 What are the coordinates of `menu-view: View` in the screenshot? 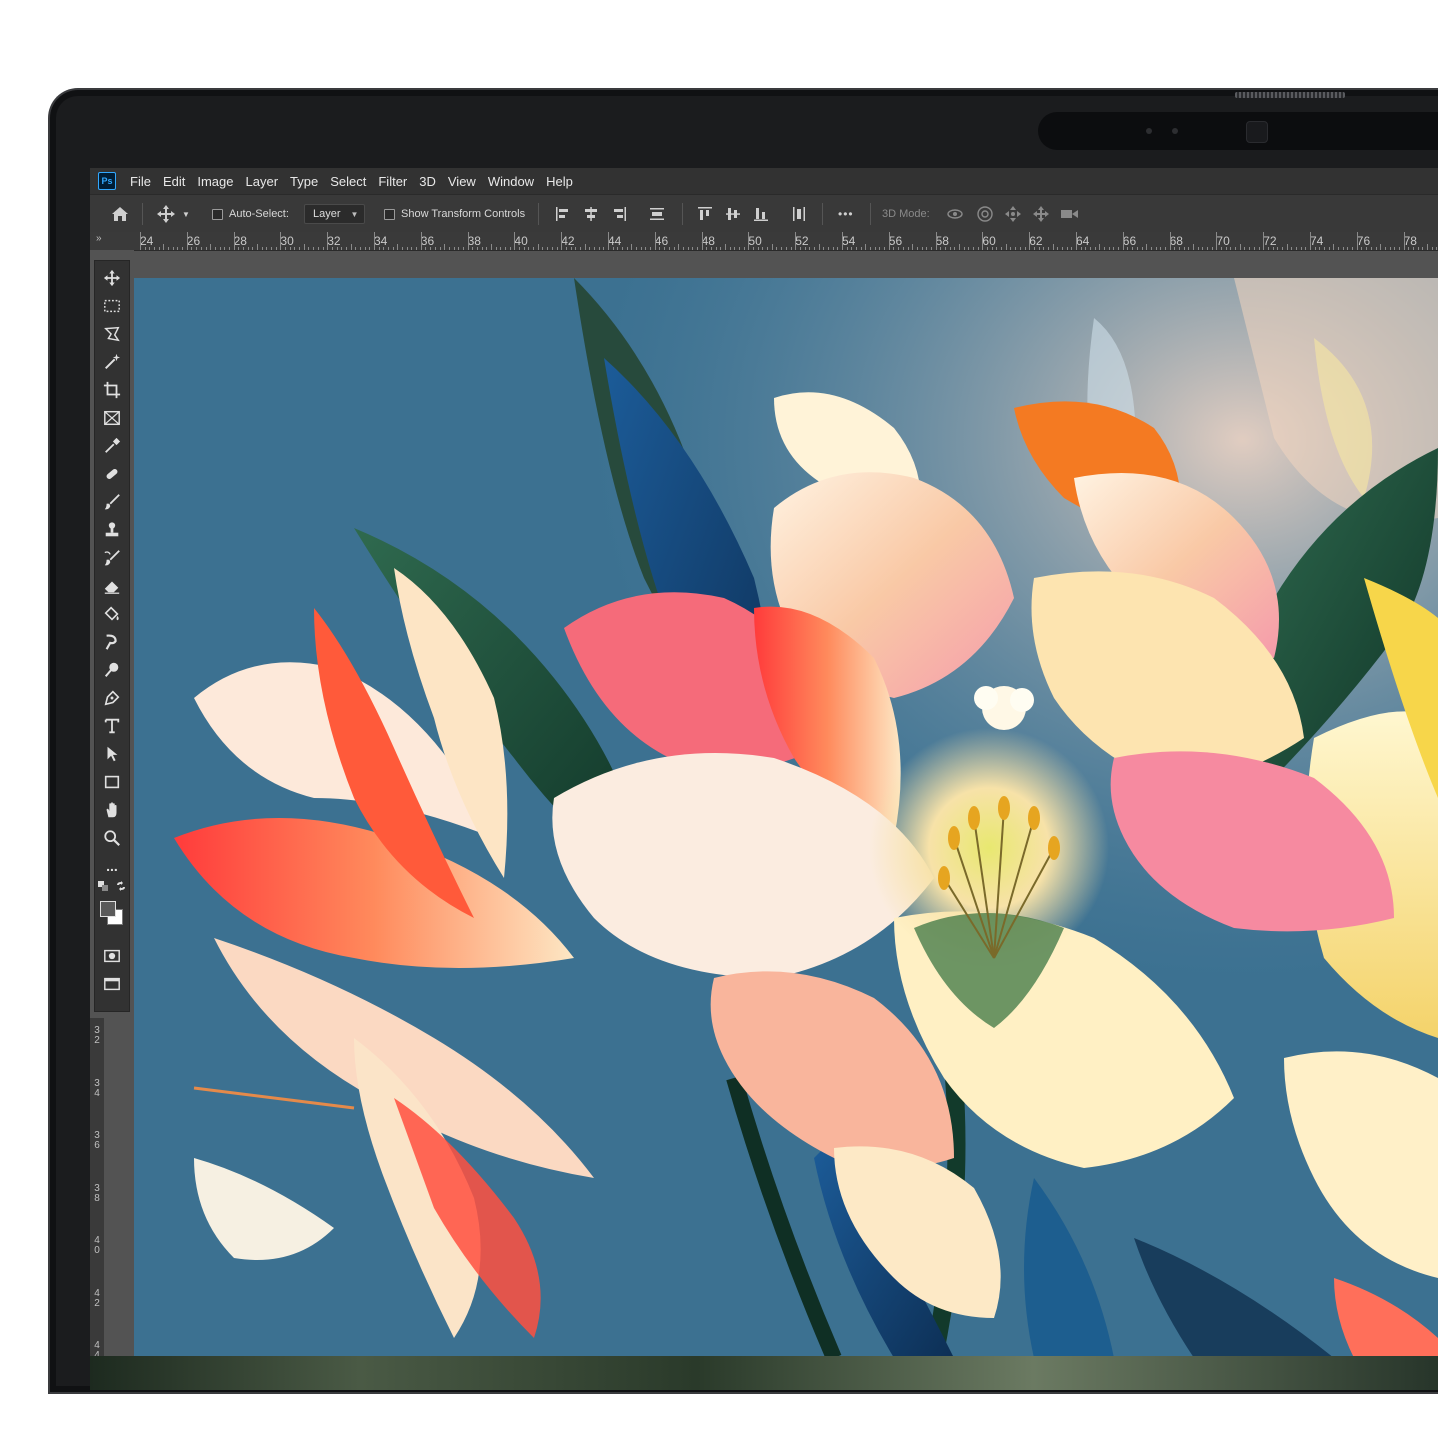 It's located at (462, 181).